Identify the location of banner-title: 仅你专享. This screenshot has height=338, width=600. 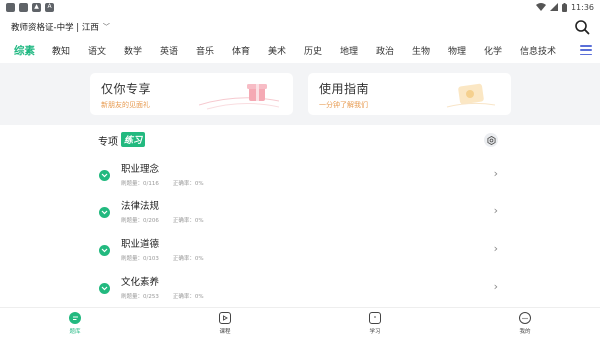
(126, 89).